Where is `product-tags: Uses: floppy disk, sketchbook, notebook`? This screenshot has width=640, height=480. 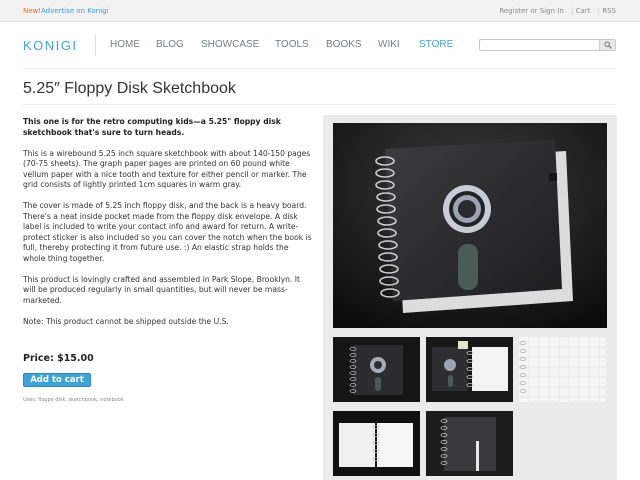
product-tags: Uses: floppy disk, sketchbook, notebook is located at coordinates (73, 400).